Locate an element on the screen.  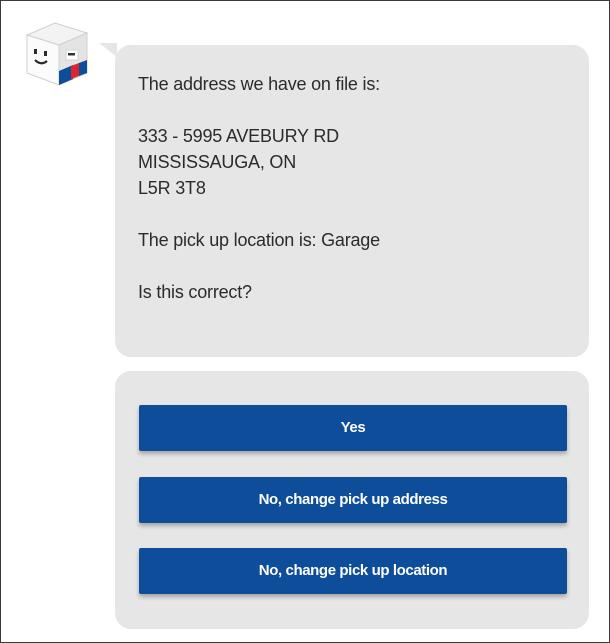
address-intro-text: The address we have on file is: is located at coordinates (259, 84).